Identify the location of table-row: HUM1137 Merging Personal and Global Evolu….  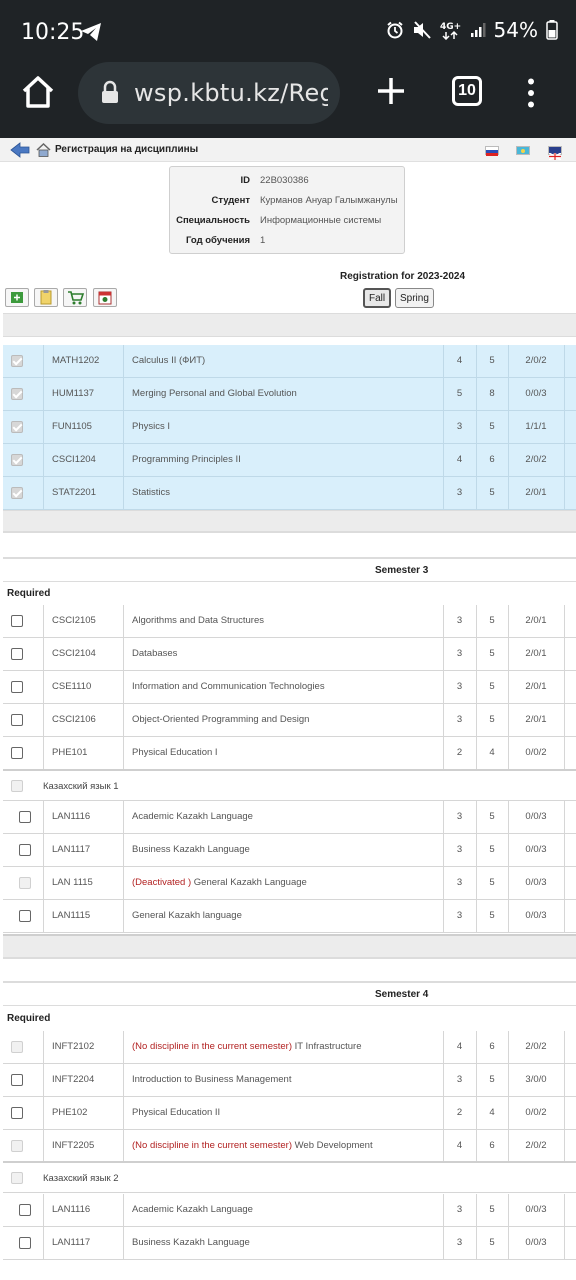
(289, 394).